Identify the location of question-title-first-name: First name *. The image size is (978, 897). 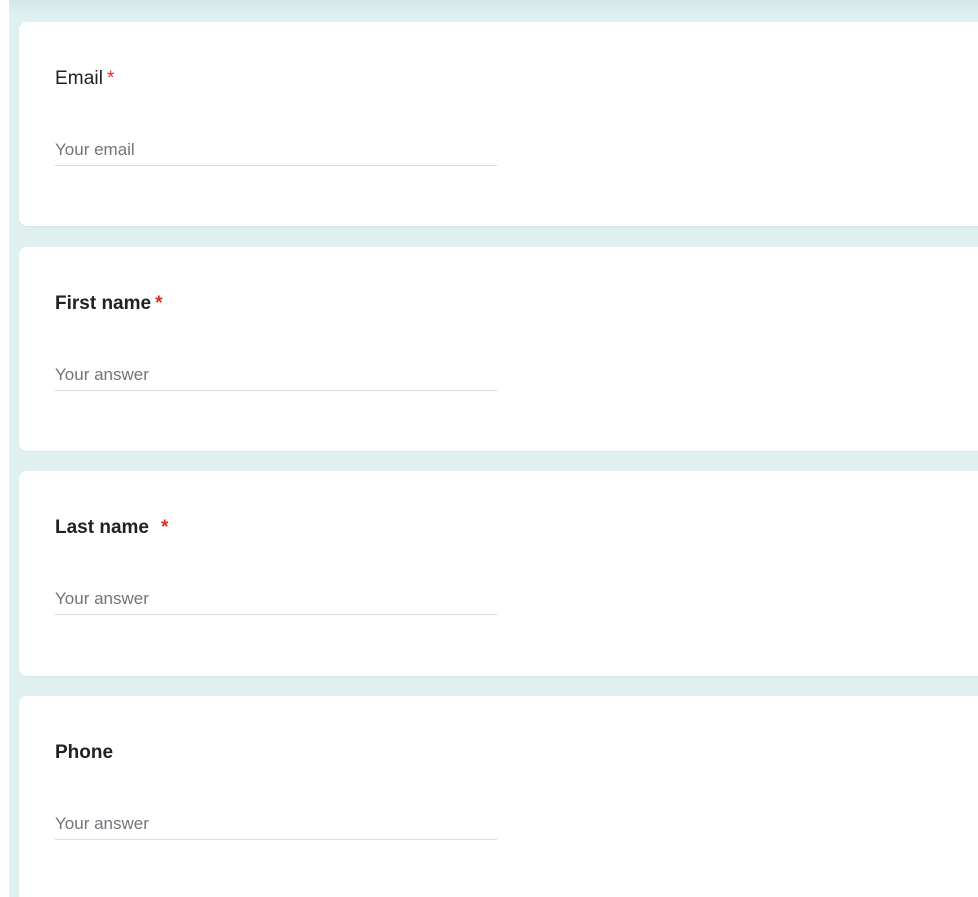
(109, 304).